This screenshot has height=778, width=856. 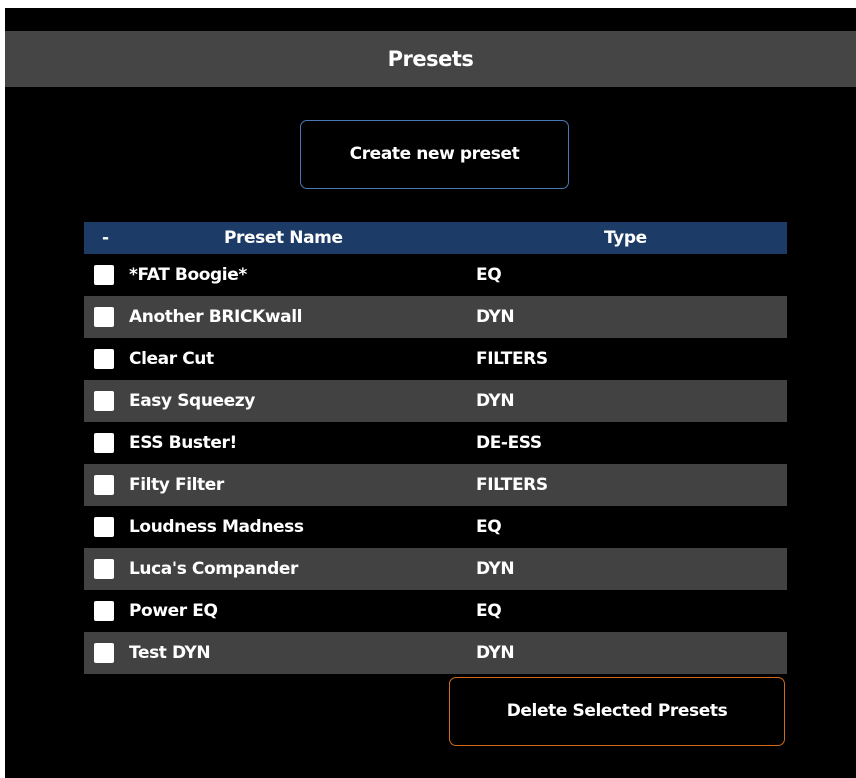 I want to click on panel-title: Presets, so click(x=430, y=59).